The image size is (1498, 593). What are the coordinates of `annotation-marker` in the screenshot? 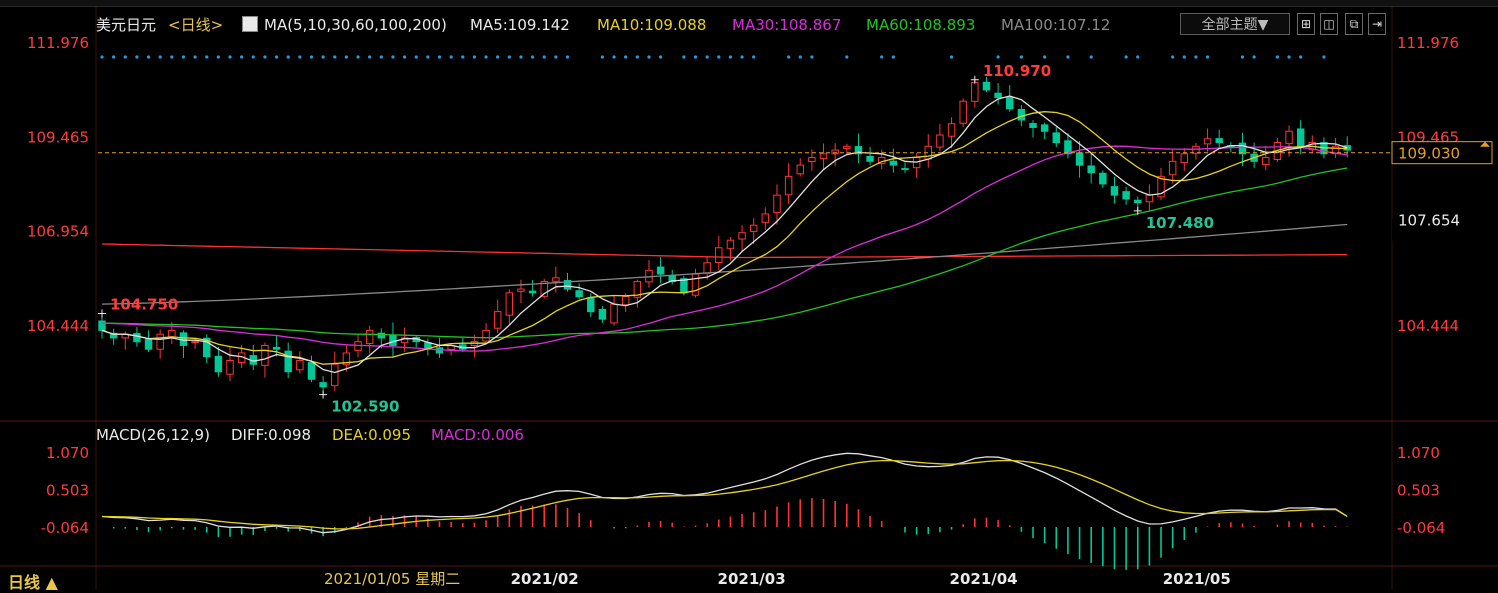 It's located at (102, 313).